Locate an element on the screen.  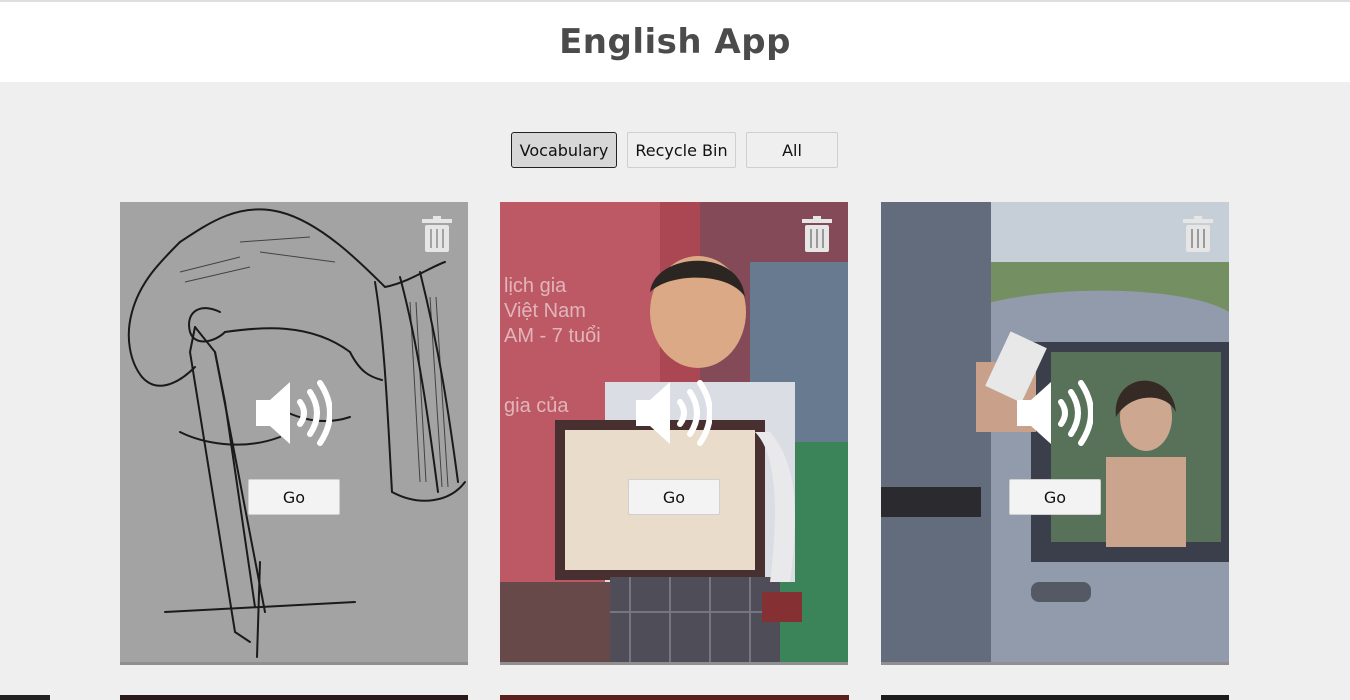
app-header: English App is located at coordinates (675, 42).